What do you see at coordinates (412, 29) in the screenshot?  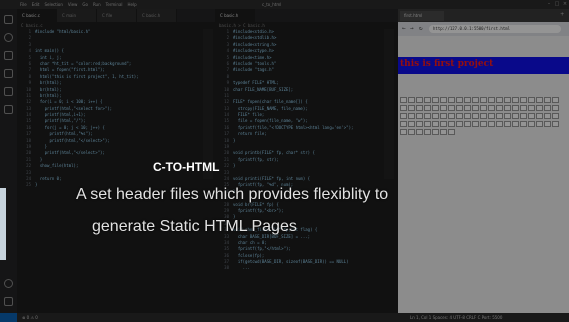 I see `forward-icon: →` at bounding box center [412, 29].